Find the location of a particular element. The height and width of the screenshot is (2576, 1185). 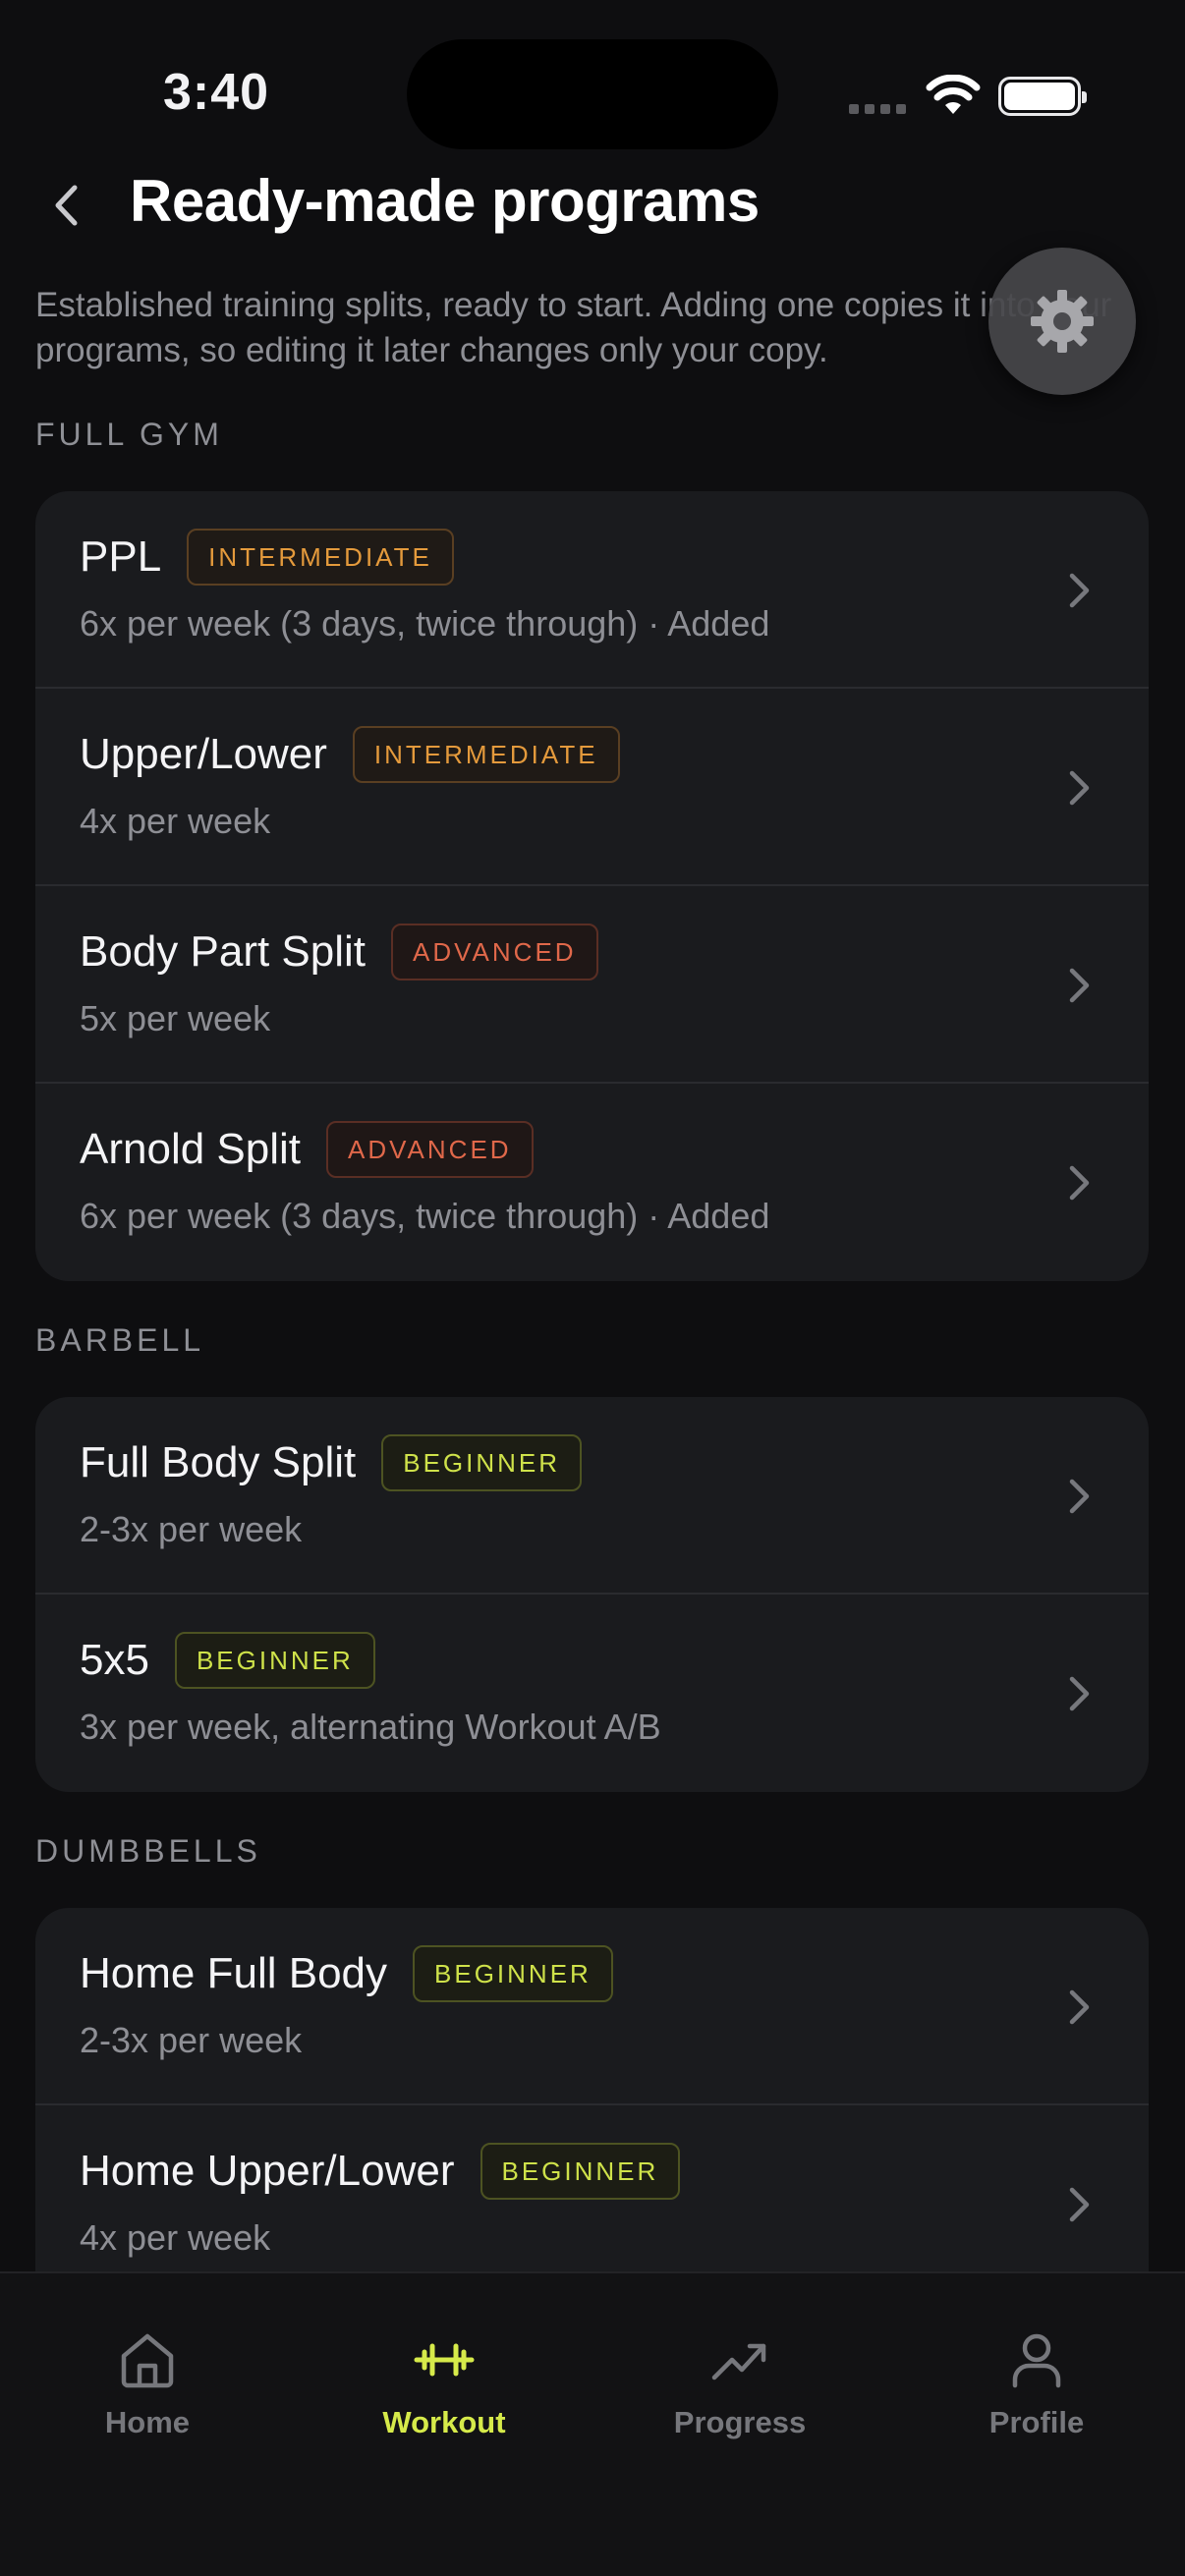

cellular-signal-icon is located at coordinates (878, 109).